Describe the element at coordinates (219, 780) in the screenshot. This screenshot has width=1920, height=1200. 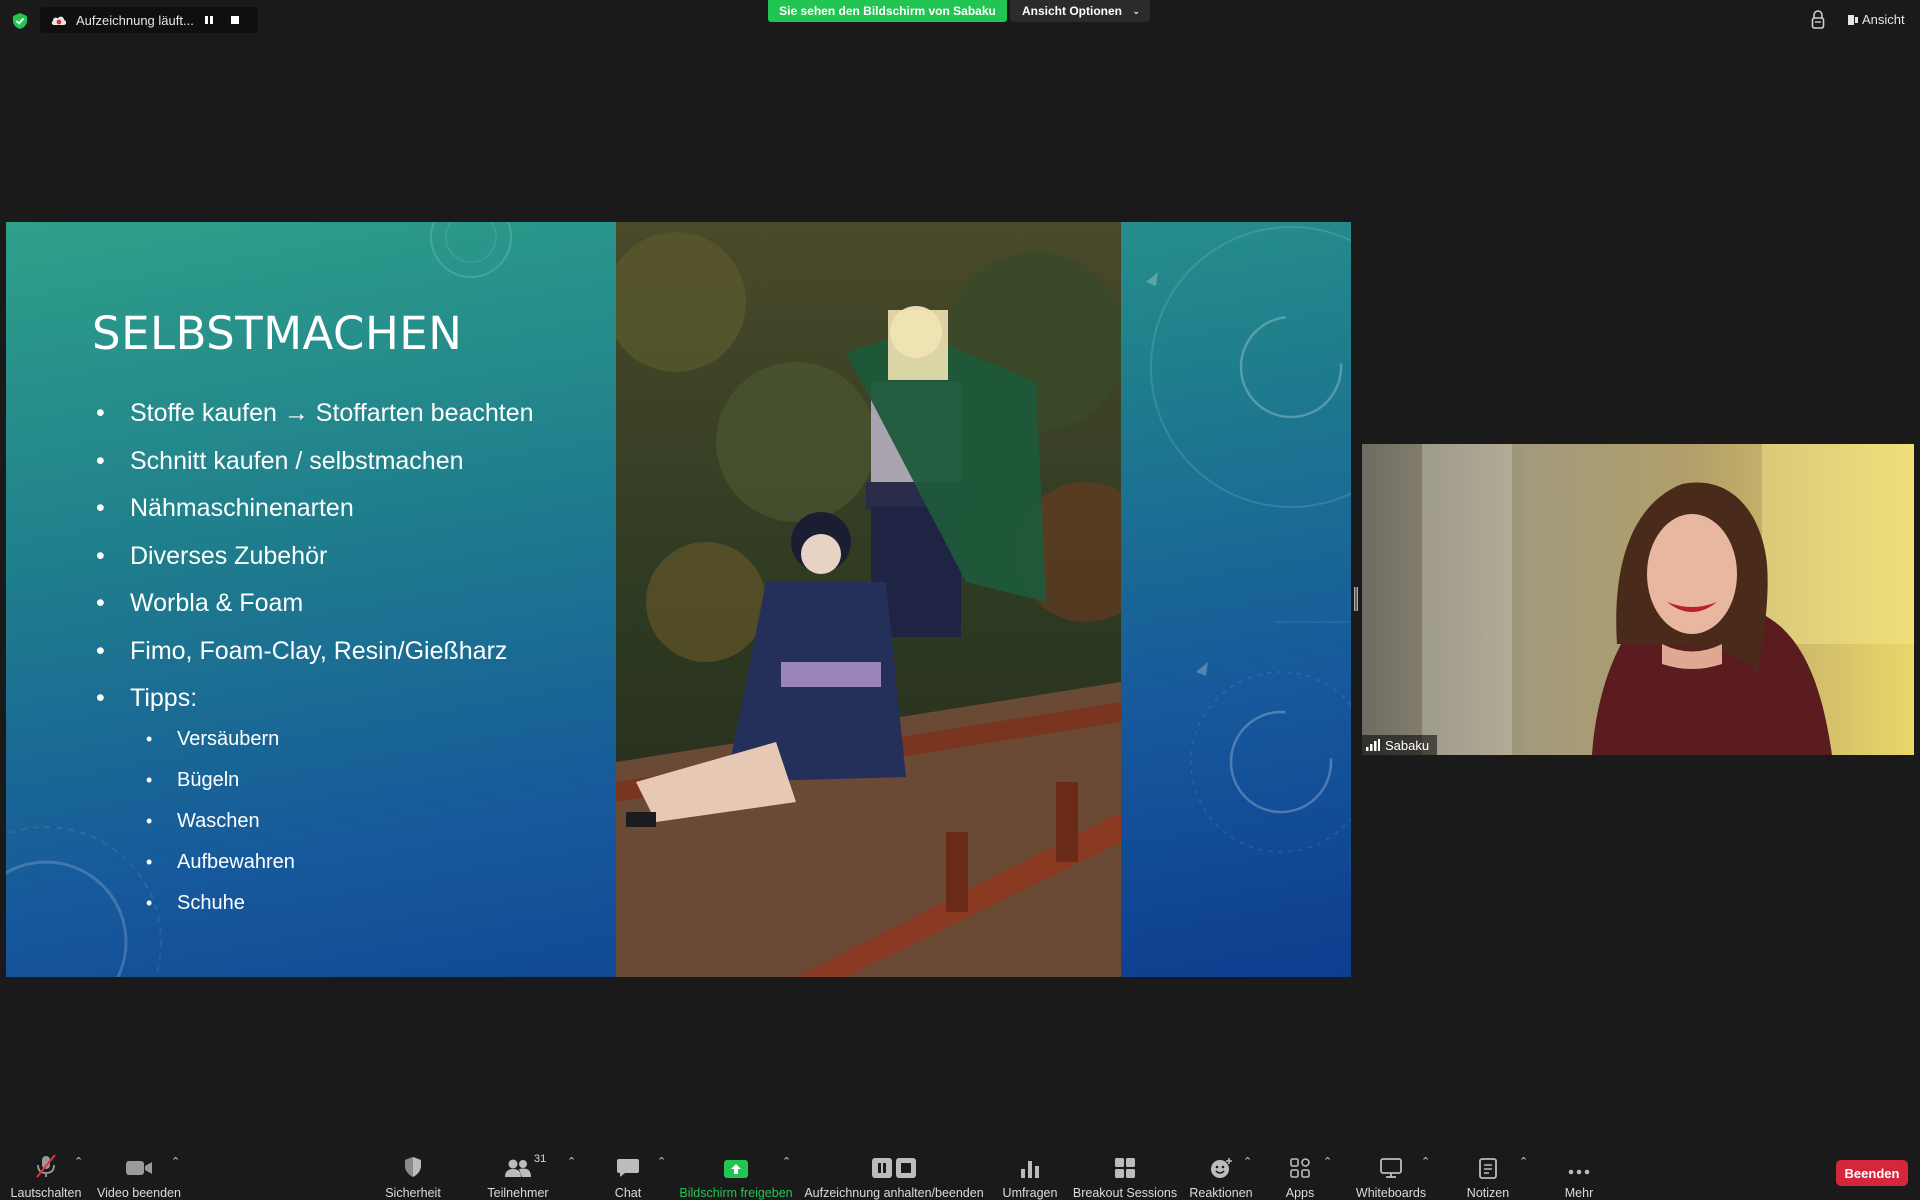
I see `sub-bullet-item: Bügeln` at that location.